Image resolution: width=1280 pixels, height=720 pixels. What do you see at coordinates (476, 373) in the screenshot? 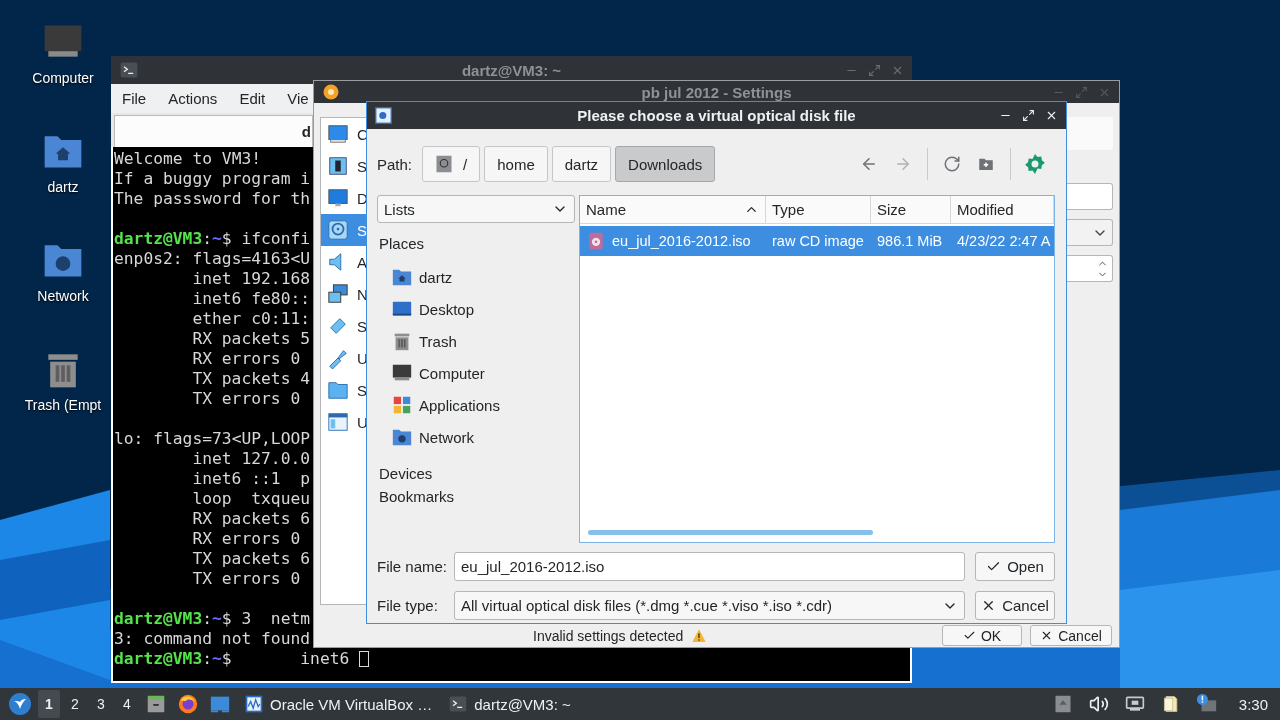
I see `place-item: Computer` at bounding box center [476, 373].